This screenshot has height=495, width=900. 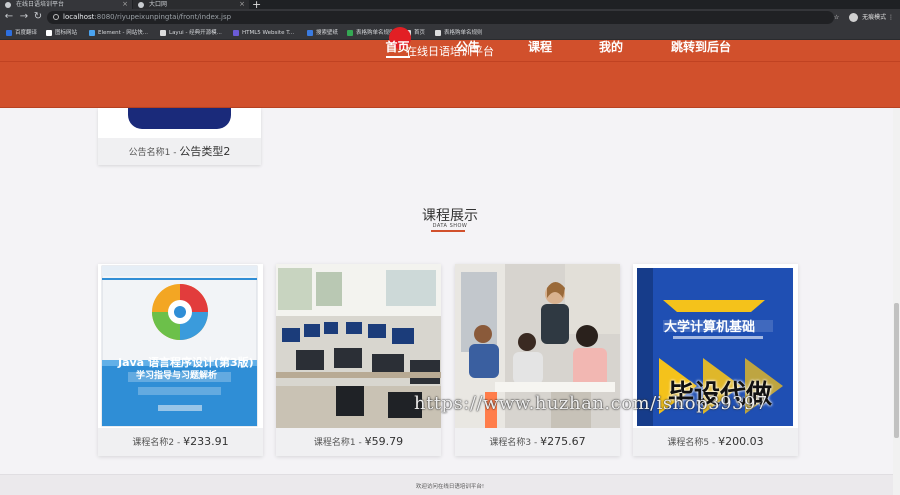 I want to click on course-name: 课程名称1, so click(x=334, y=443).